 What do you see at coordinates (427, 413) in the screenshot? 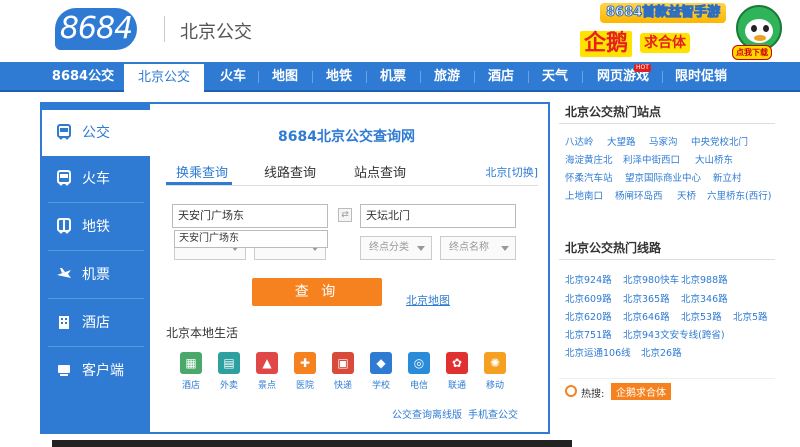
I see `offline-version-link: 公交查询离线版` at bounding box center [427, 413].